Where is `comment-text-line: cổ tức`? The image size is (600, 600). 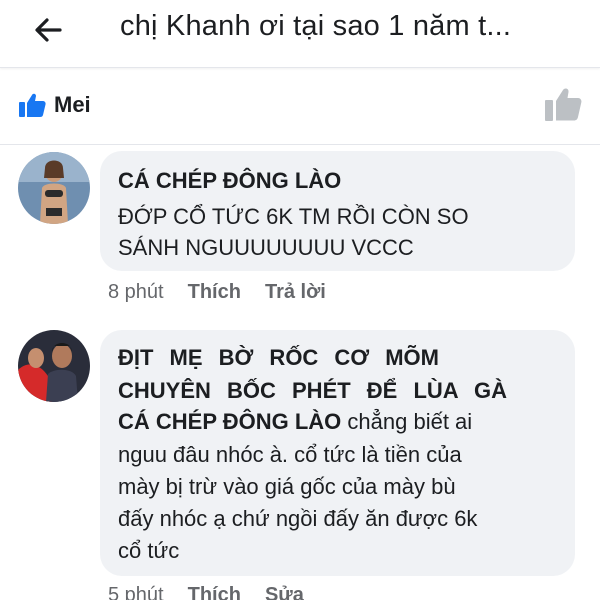 comment-text-line: cổ tức is located at coordinates (149, 550).